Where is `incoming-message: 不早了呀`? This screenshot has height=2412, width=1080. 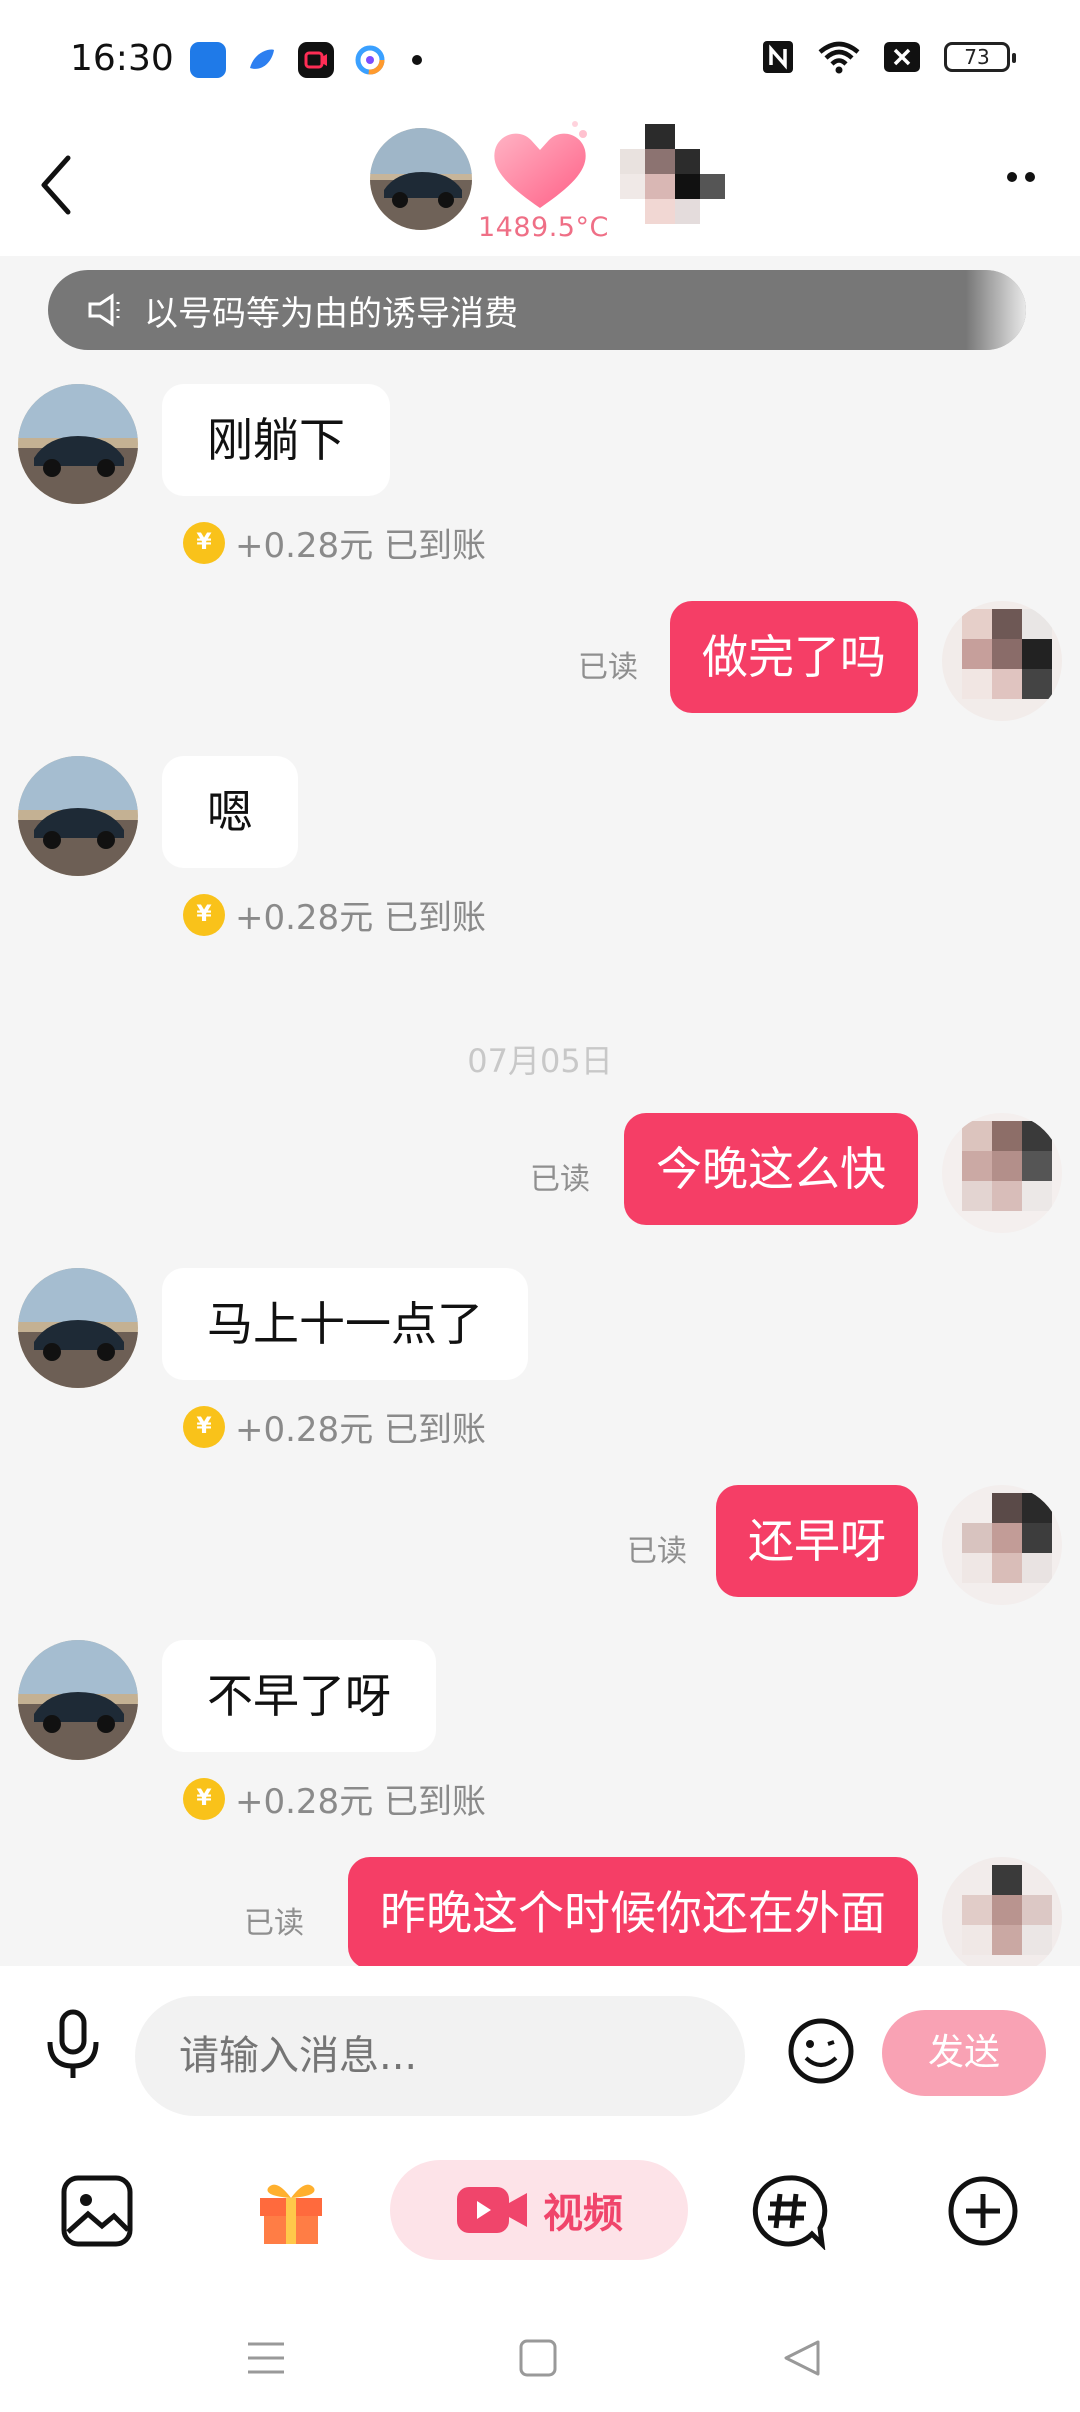 incoming-message: 不早了呀 is located at coordinates (299, 1696).